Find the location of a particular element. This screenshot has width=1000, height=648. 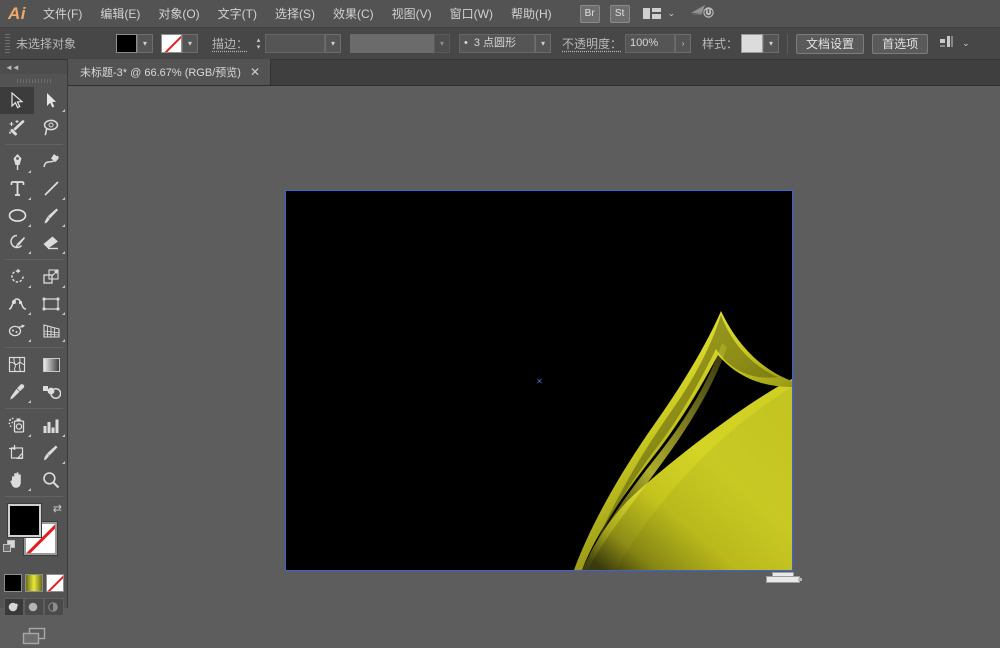

menu-select: 选择(S) is located at coordinates (295, 14).